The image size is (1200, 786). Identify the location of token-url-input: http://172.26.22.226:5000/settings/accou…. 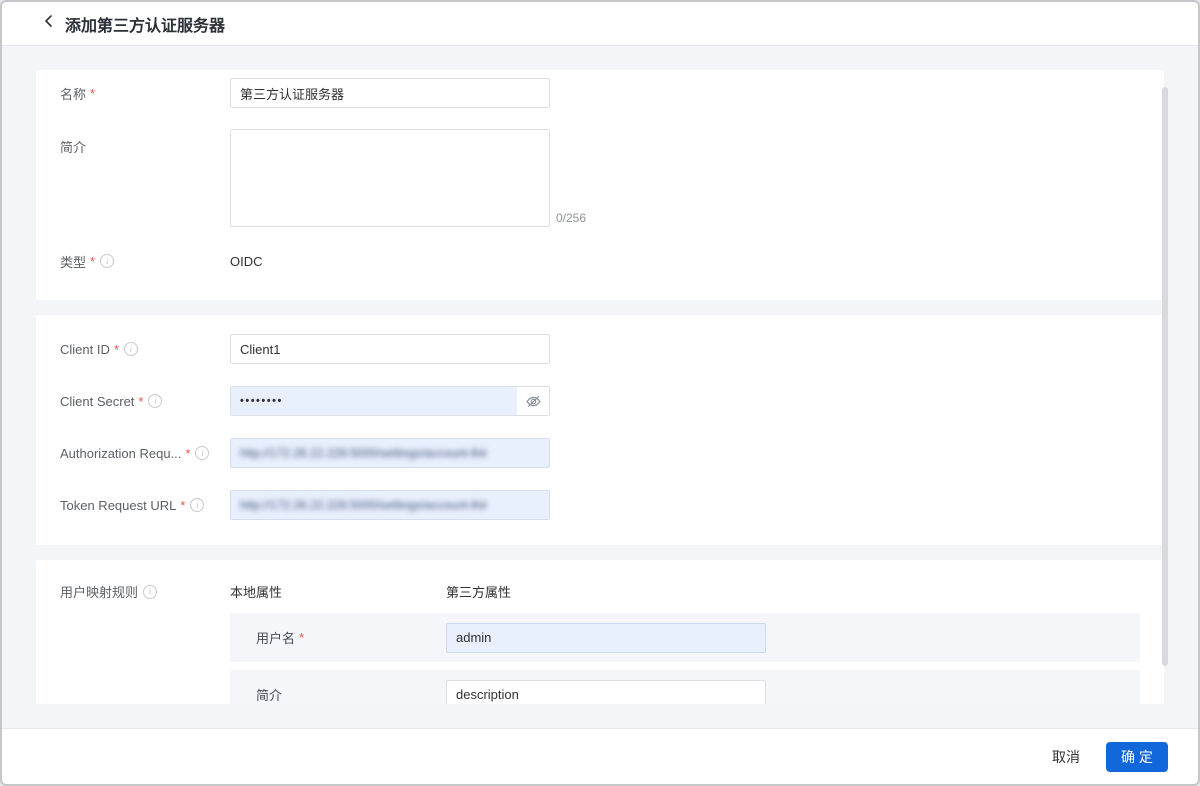
(390, 505).